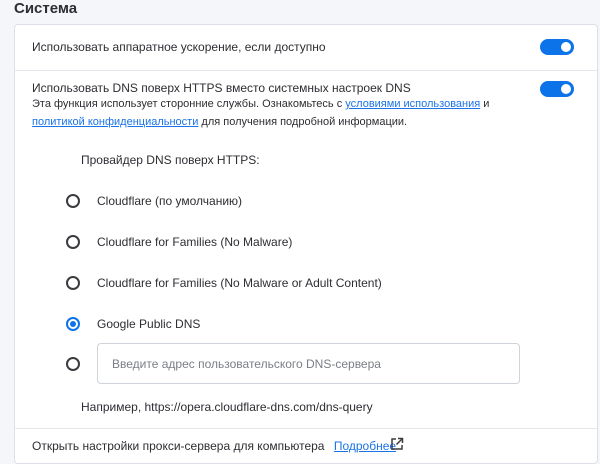 Image resolution: width=600 pixels, height=464 pixels. I want to click on radio-custom-dns, so click(73, 364).